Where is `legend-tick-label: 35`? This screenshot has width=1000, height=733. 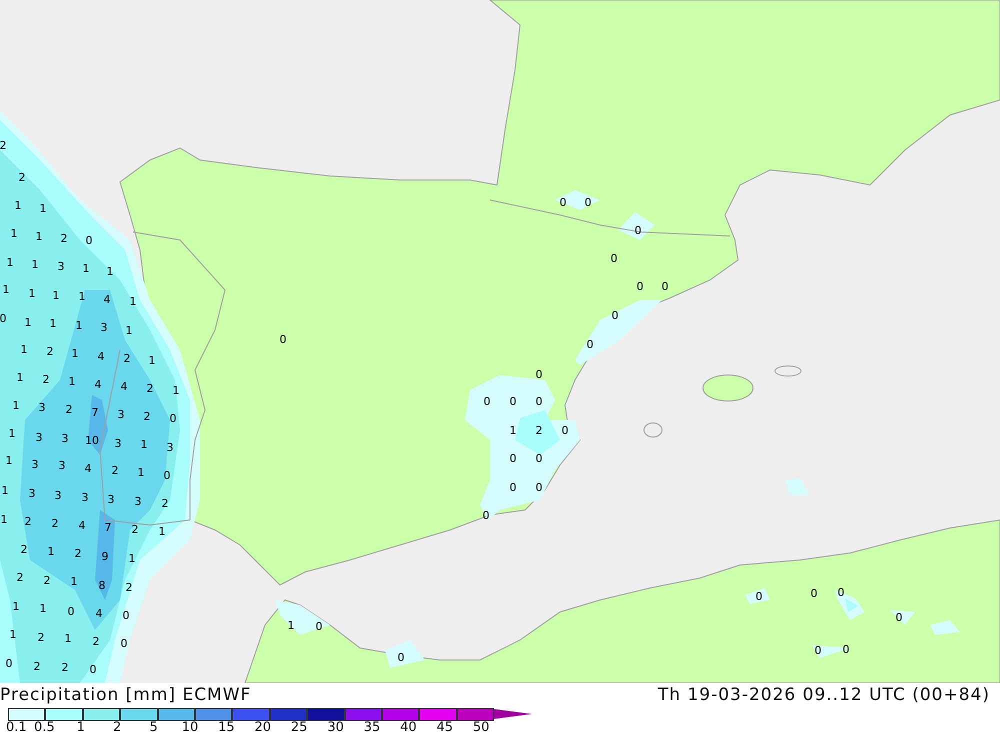 legend-tick-label: 35 is located at coordinates (372, 726).